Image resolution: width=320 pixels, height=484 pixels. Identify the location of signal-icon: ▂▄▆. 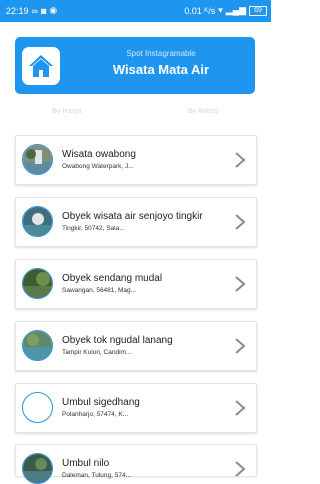
(235, 10).